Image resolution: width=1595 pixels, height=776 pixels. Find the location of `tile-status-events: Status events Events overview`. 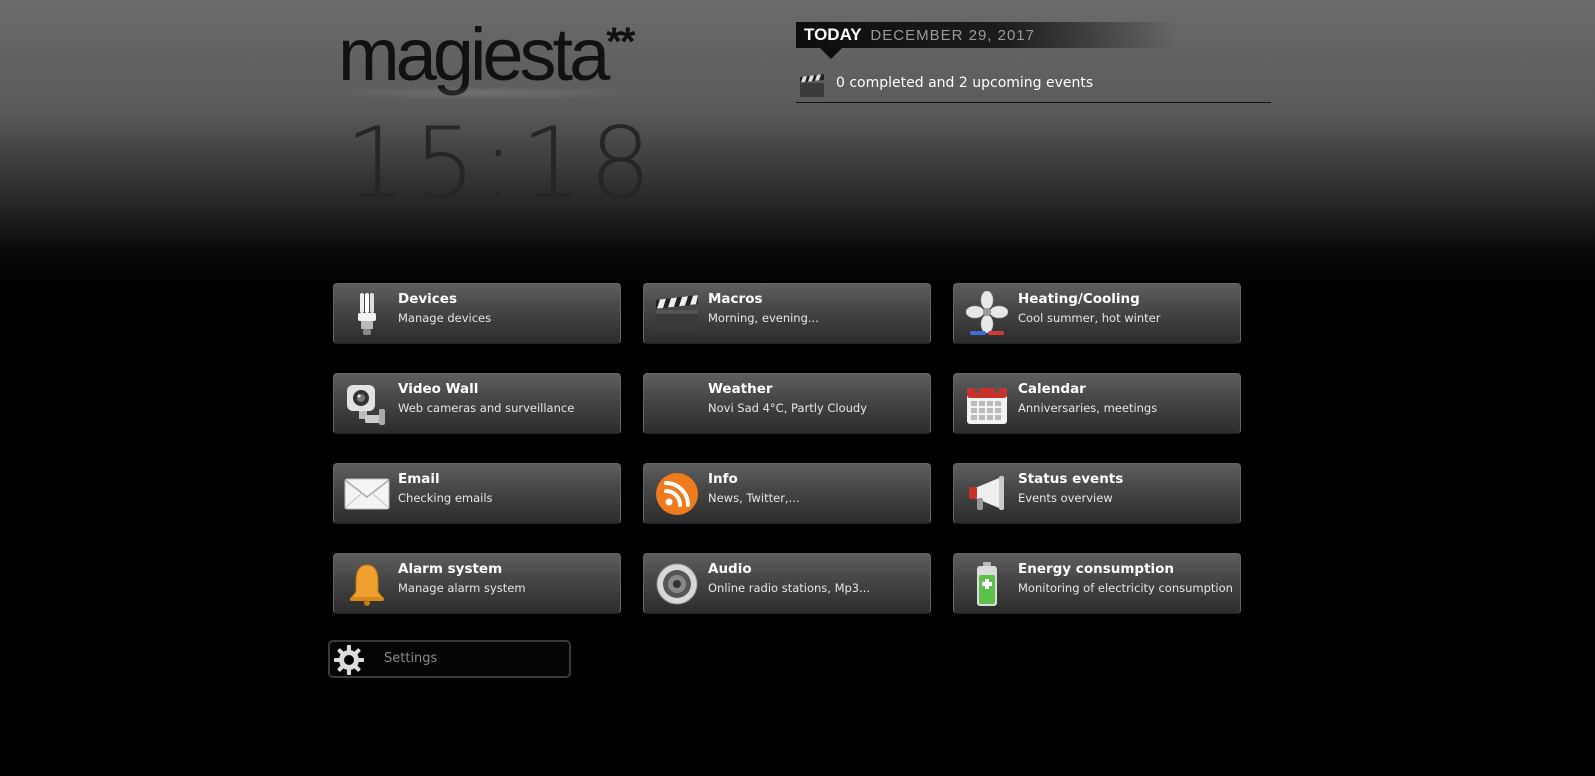

tile-status-events: Status events Events overview is located at coordinates (1097, 493).